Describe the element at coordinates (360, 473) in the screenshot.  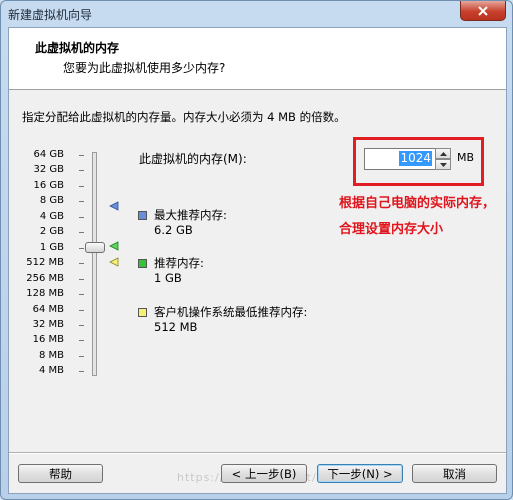
I see `next-button: 下一步(N) >` at that location.